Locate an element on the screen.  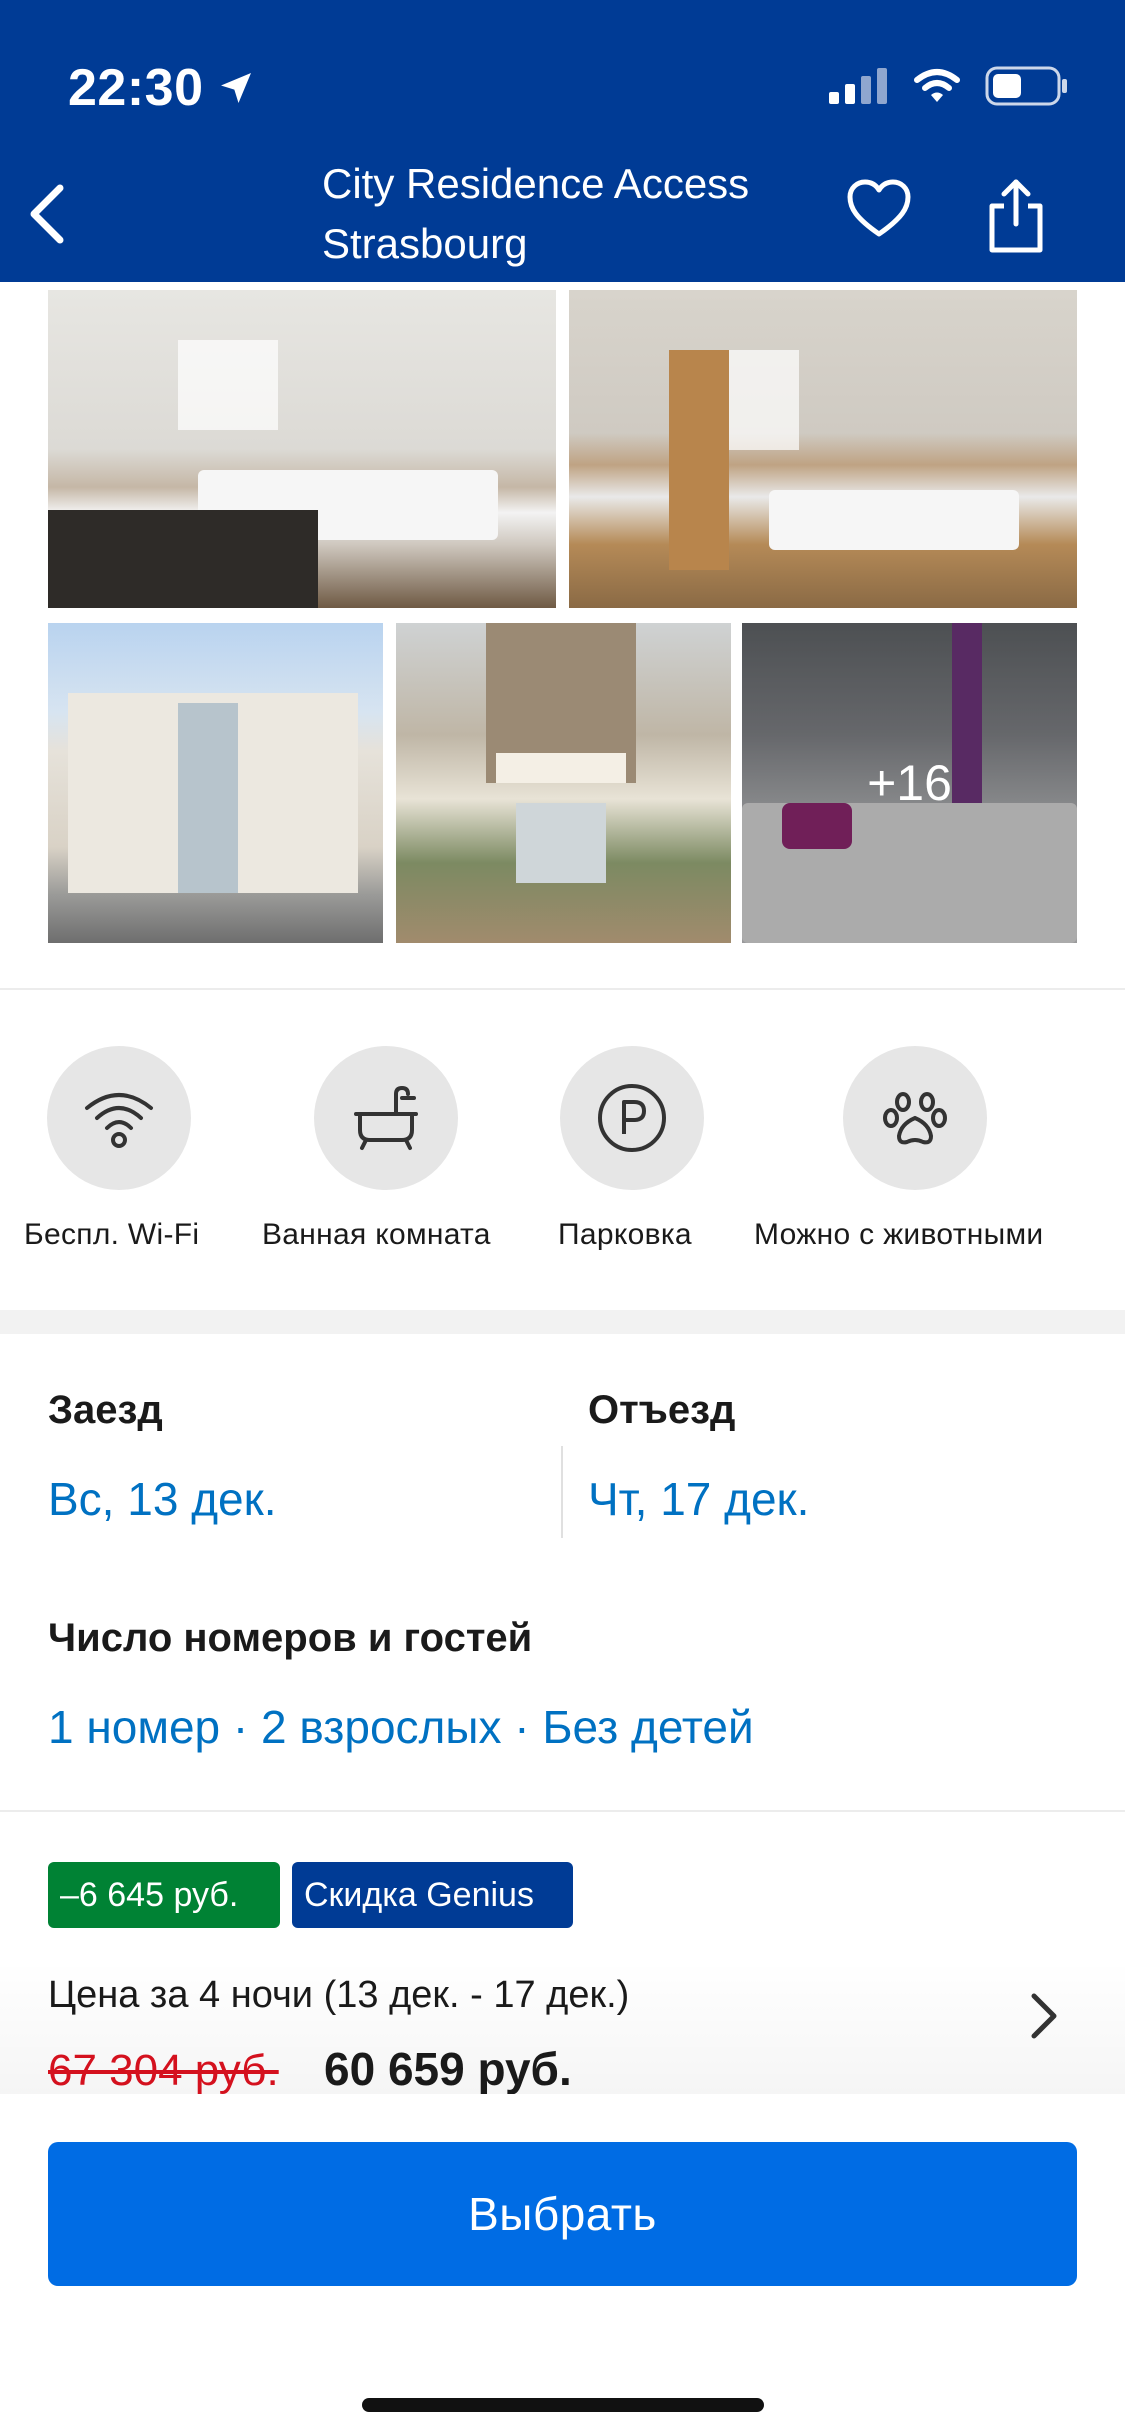
price-caption: Цена за 4 ночи (13 дек. - 17 дек.) is located at coordinates (339, 1995).